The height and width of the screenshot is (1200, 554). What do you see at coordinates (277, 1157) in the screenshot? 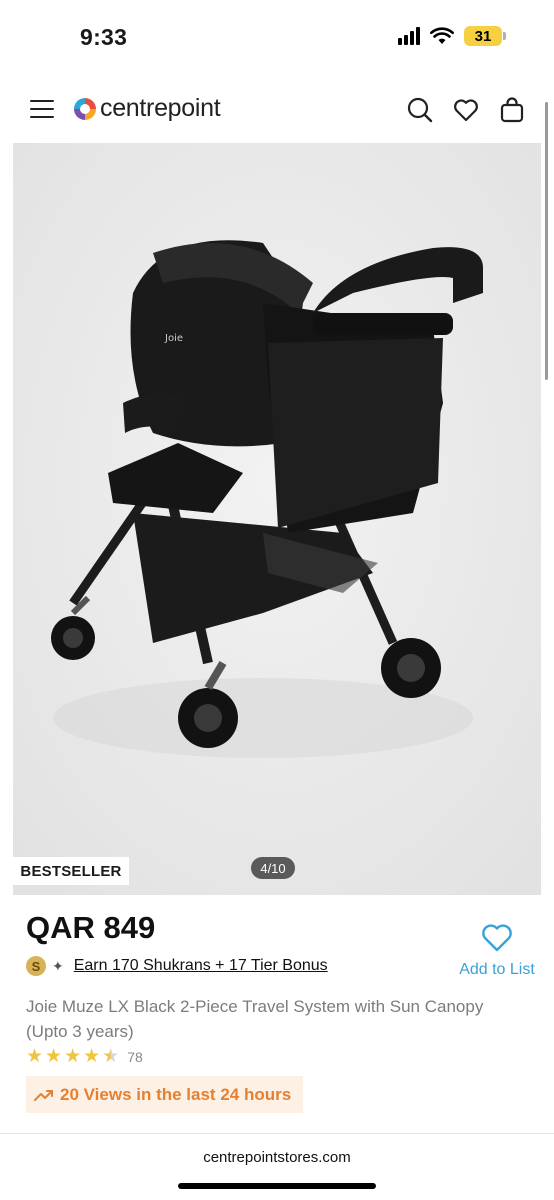
I see `url-text: centrepointstores.com` at bounding box center [277, 1157].